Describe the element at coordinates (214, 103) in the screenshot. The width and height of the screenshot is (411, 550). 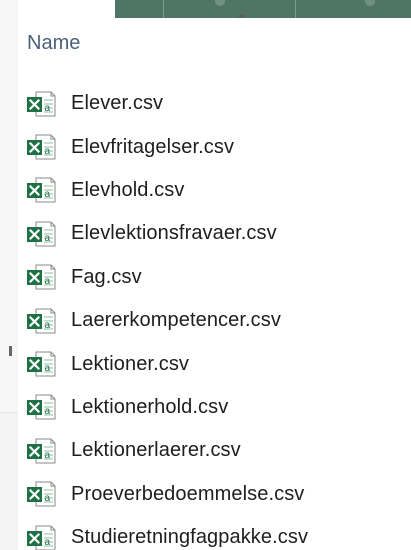
I see `file-row: a Elever.csv` at that location.